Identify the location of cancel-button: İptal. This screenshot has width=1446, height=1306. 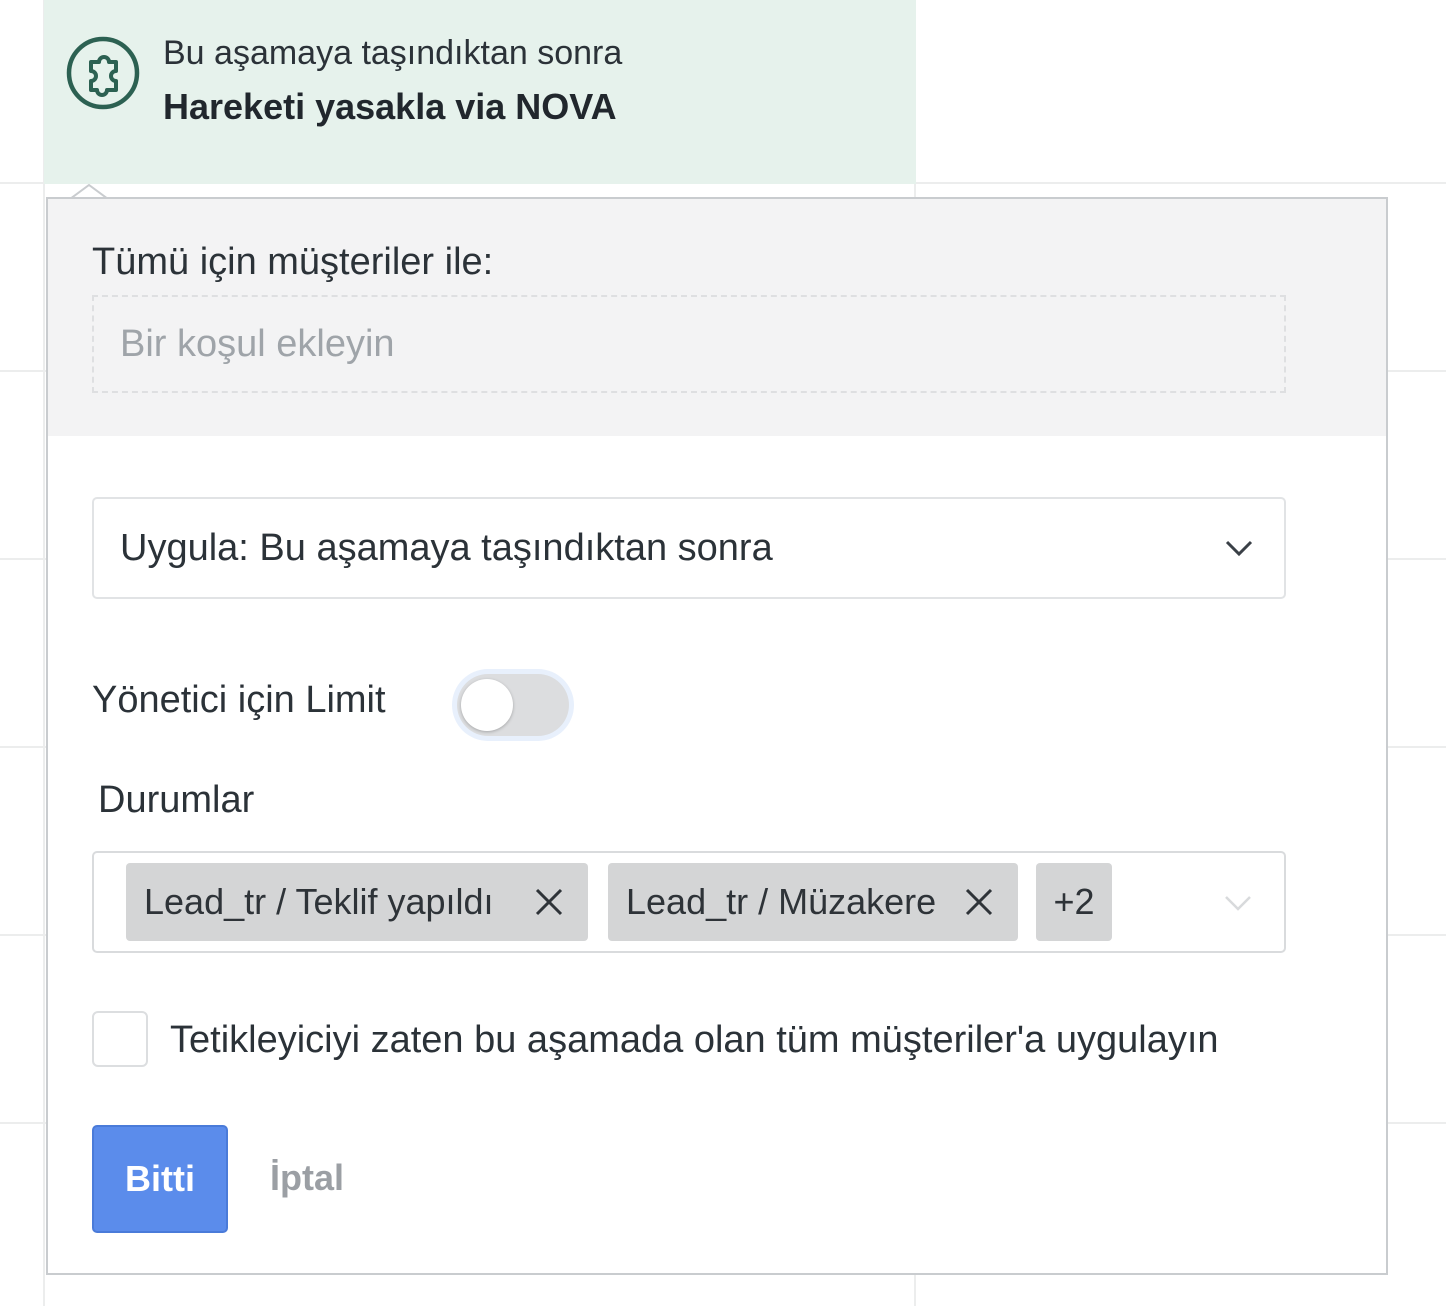
(307, 1178).